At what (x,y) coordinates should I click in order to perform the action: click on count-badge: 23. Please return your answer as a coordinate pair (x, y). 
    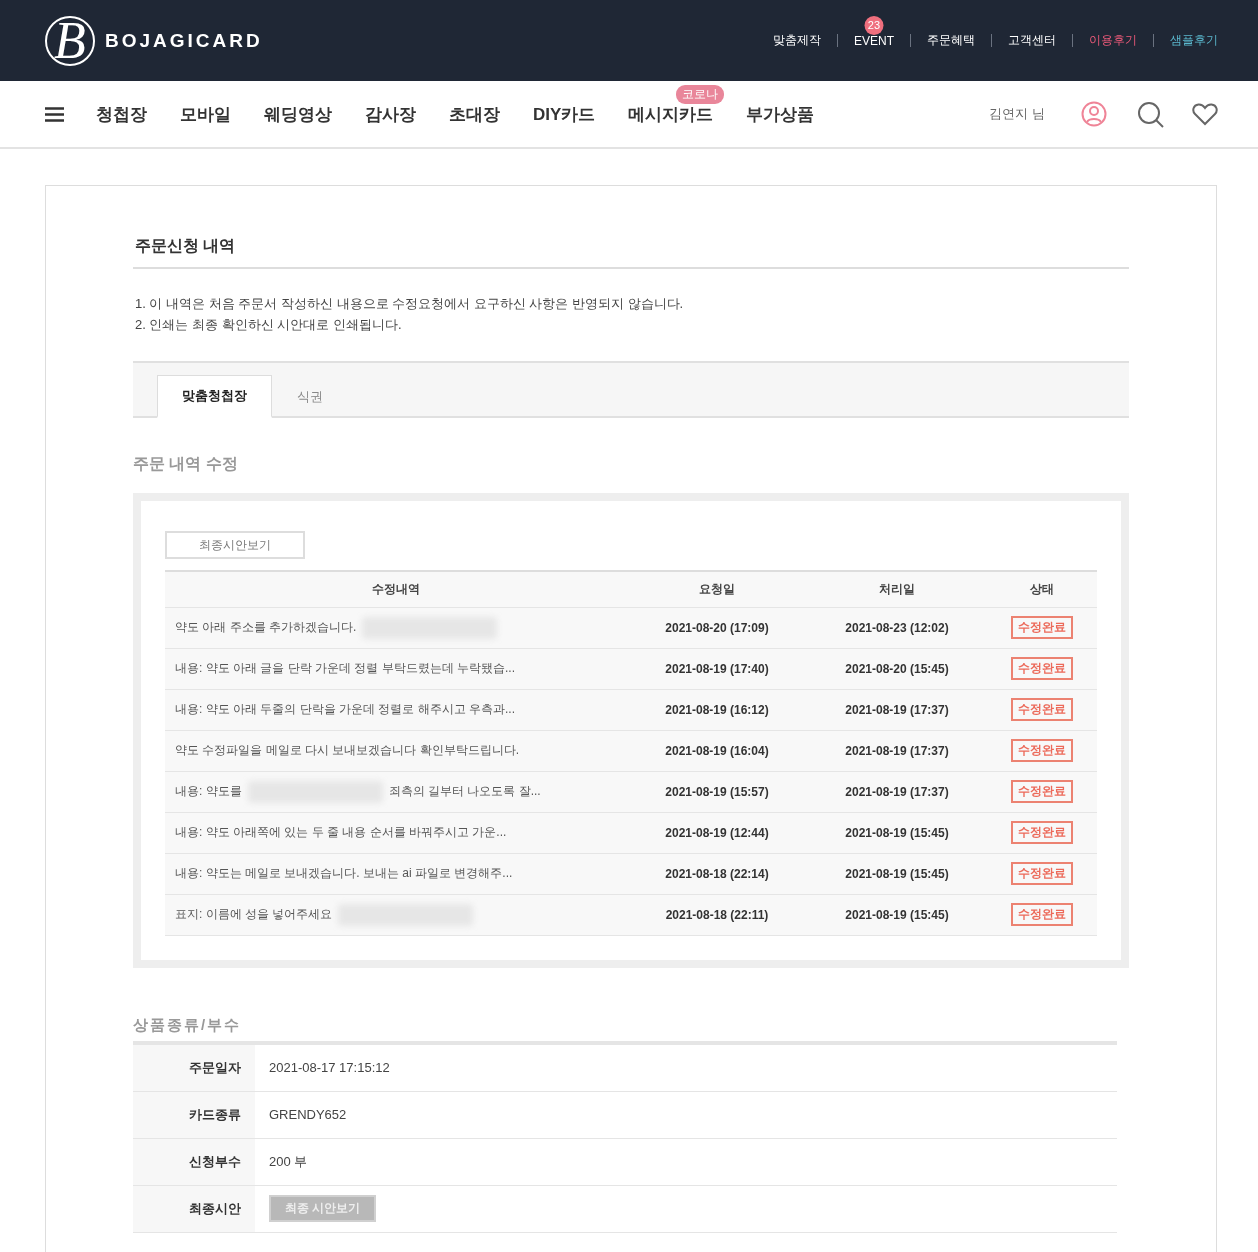
    Looking at the image, I should click on (874, 25).